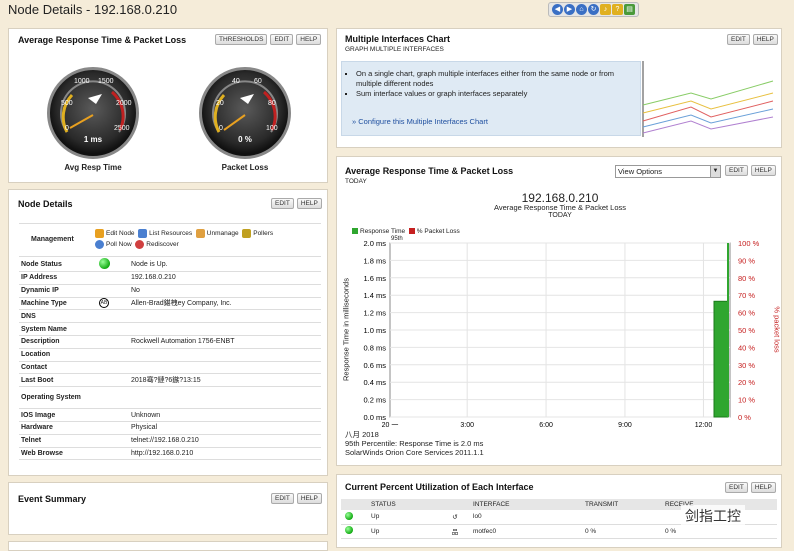  I want to click on detail-value: telnet://192.168.0.210, so click(225, 441).